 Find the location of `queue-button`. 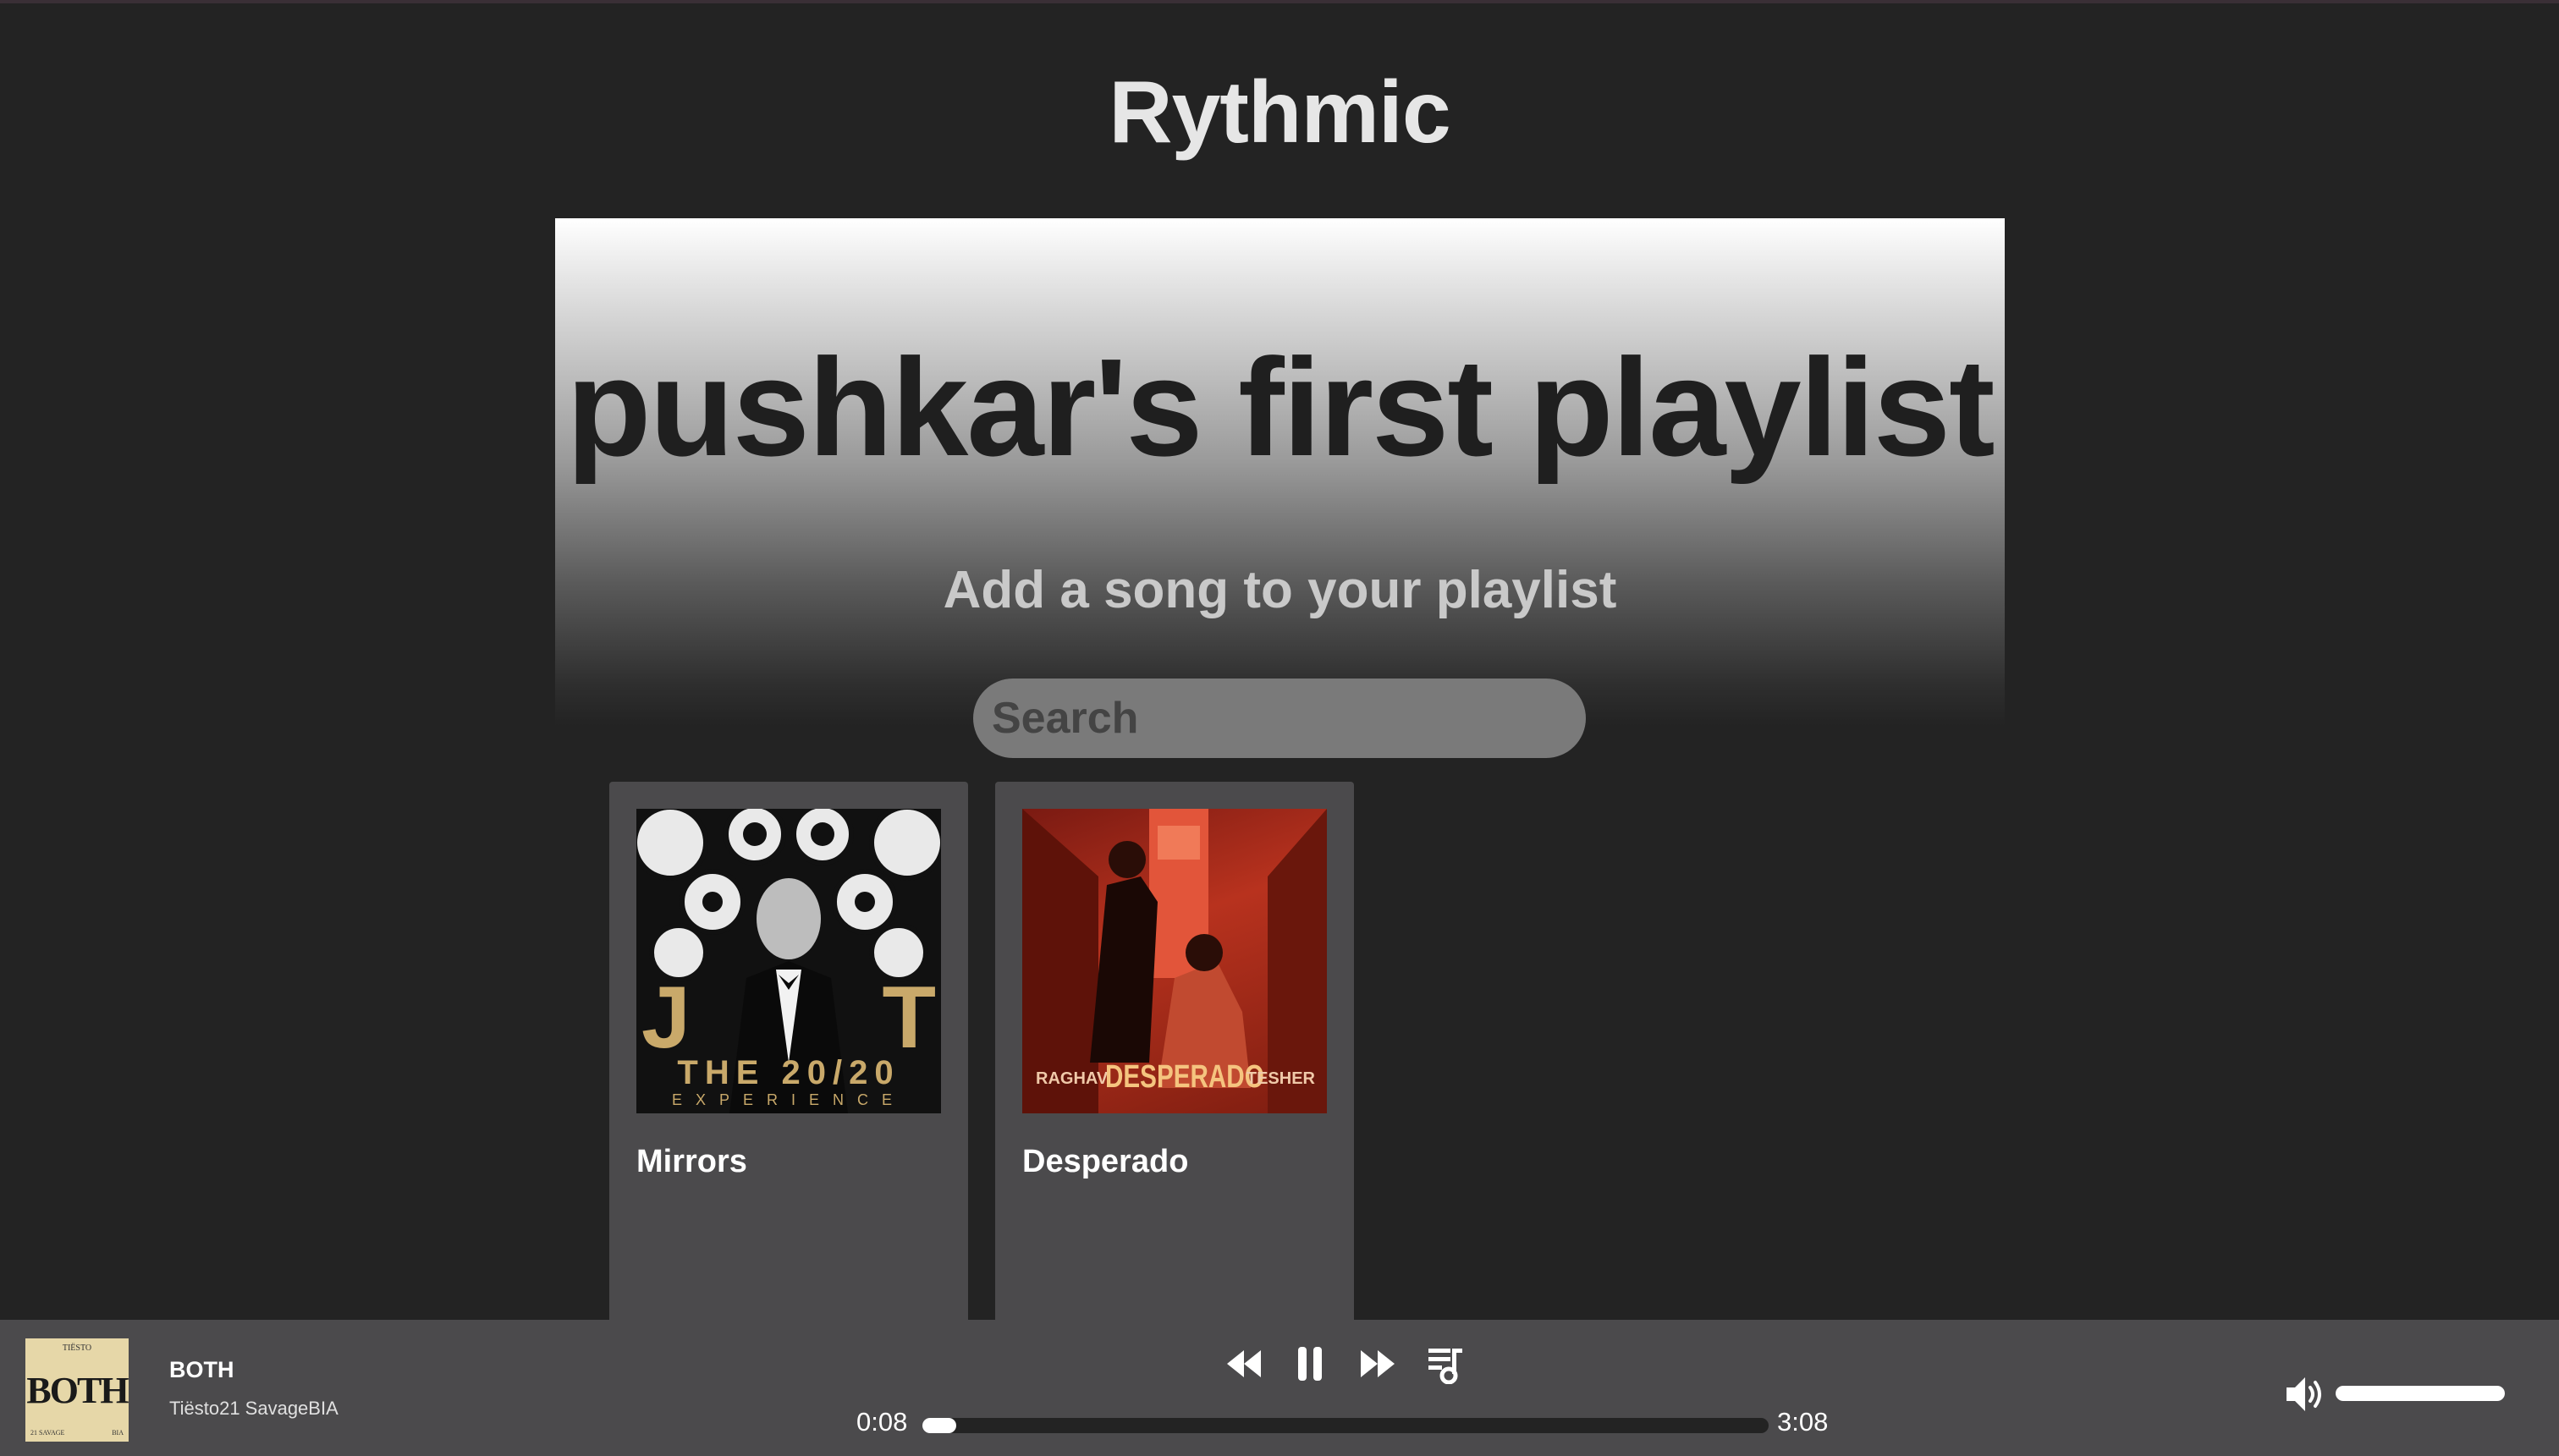

queue-button is located at coordinates (1445, 1364).